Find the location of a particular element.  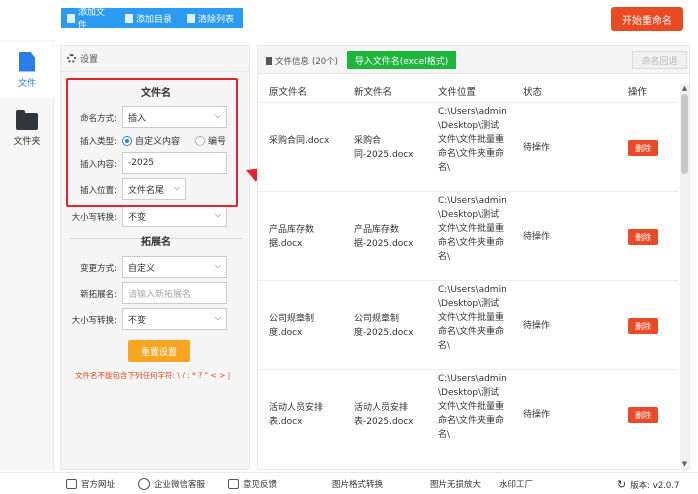

image-enlarge-link: 图片无损放大 is located at coordinates (455, 484).